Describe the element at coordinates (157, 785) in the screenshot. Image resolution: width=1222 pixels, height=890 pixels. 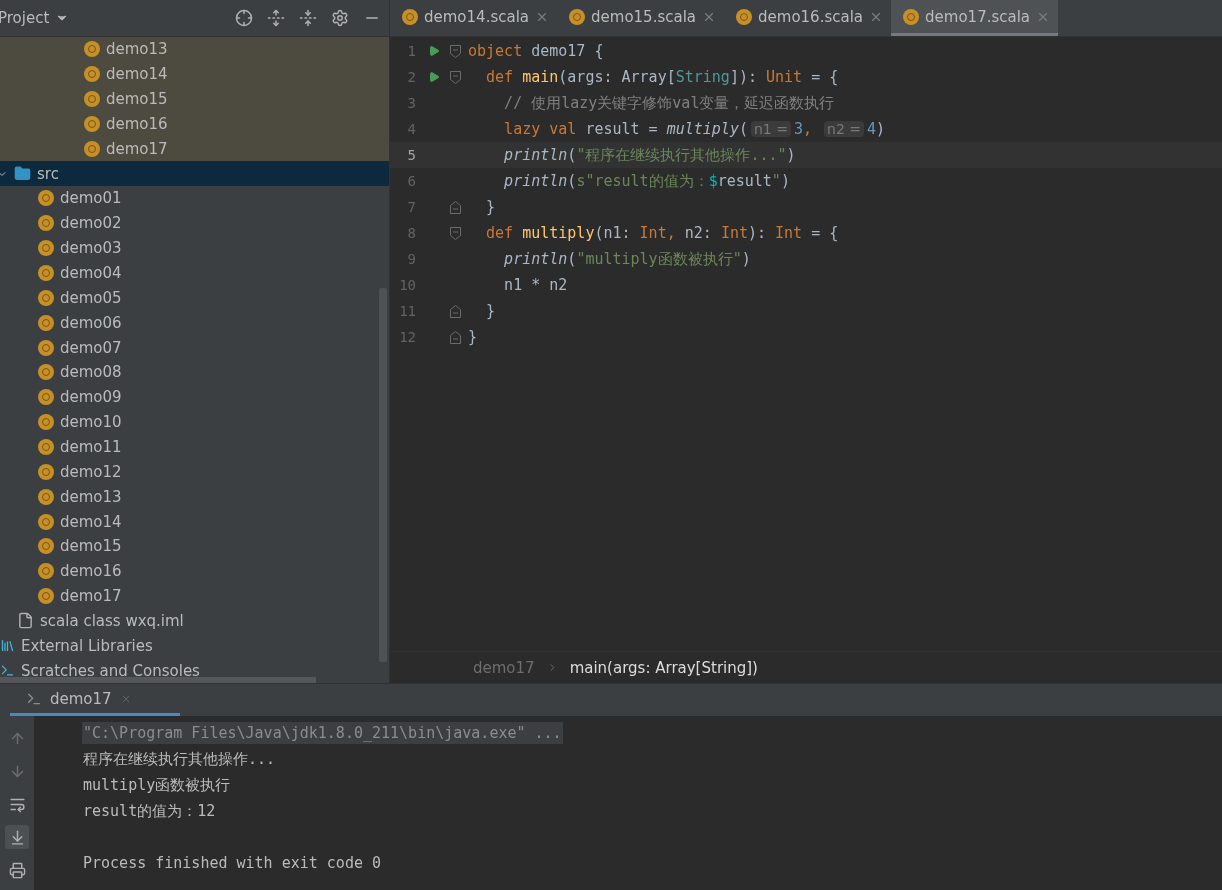
I see `console-line: multiply函数被执行` at that location.